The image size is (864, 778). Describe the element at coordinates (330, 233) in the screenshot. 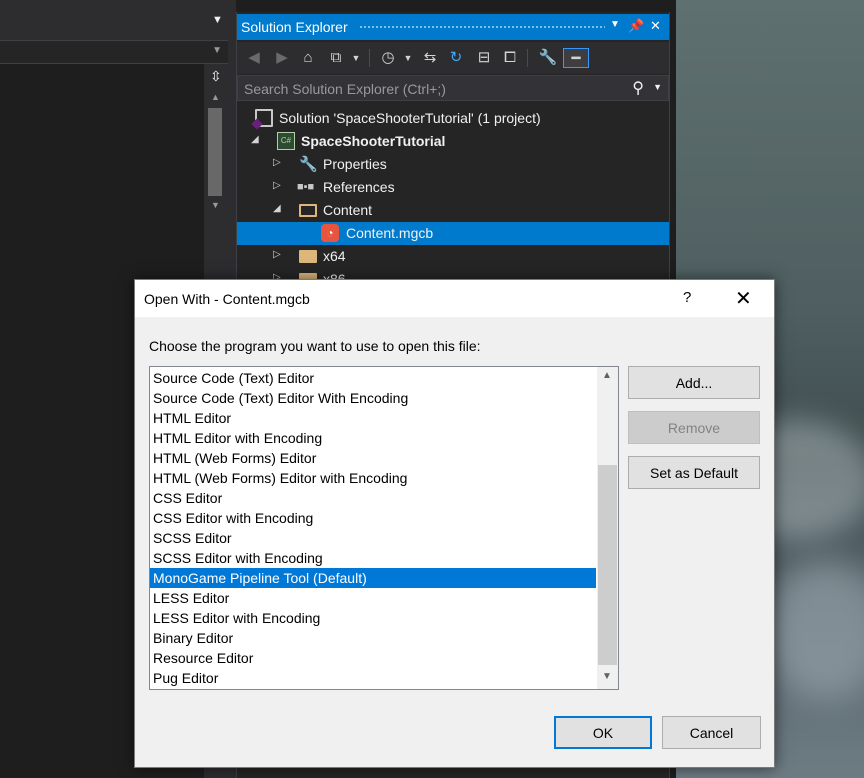

I see `monogame-icon: ◔` at that location.